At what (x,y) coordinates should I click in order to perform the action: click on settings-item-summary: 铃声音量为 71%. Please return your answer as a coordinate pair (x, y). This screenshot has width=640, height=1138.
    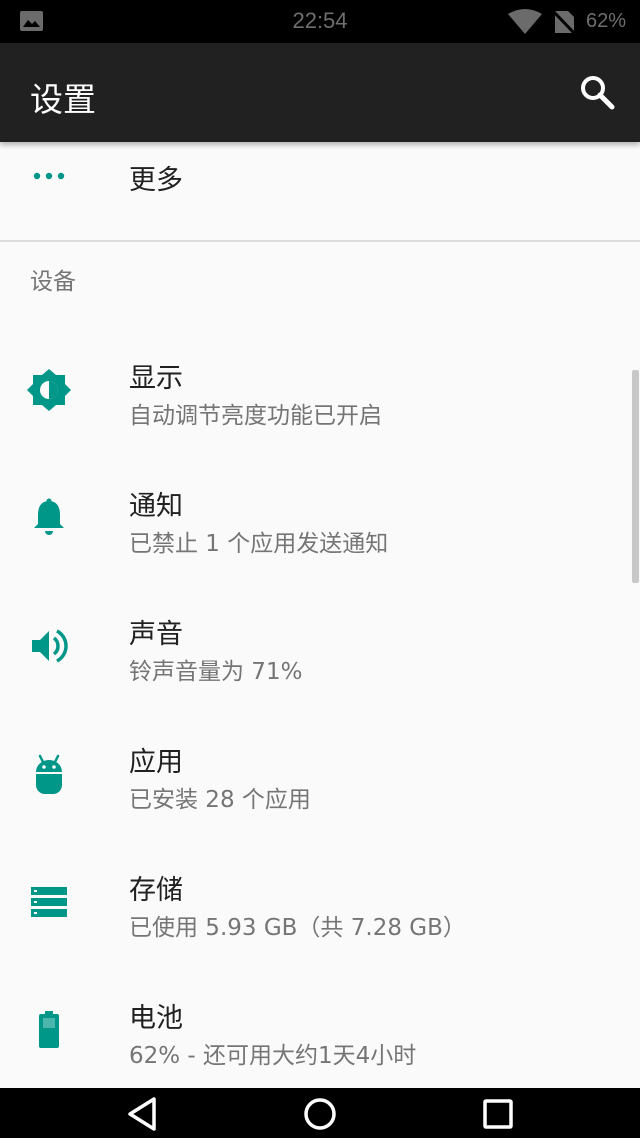
    Looking at the image, I should click on (216, 672).